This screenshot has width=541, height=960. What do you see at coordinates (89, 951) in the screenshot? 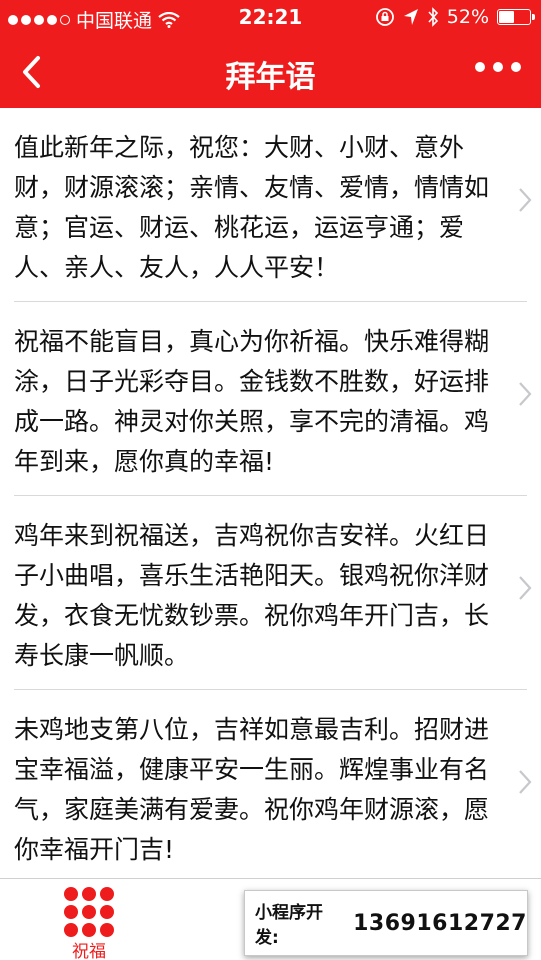
I see `tab-label: 祝福` at bounding box center [89, 951].